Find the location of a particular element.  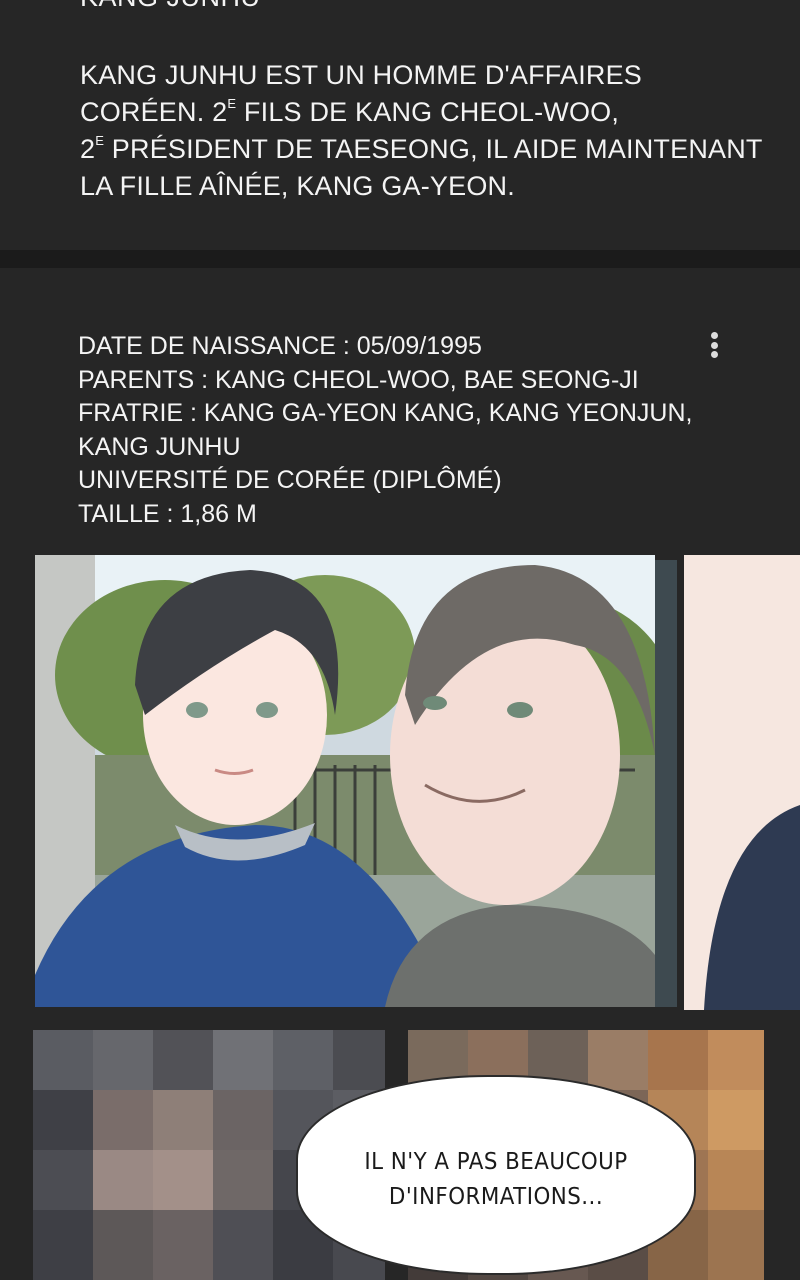

speech-line: IL N'Y A PAS BEAUCOUP is located at coordinates (496, 1162).